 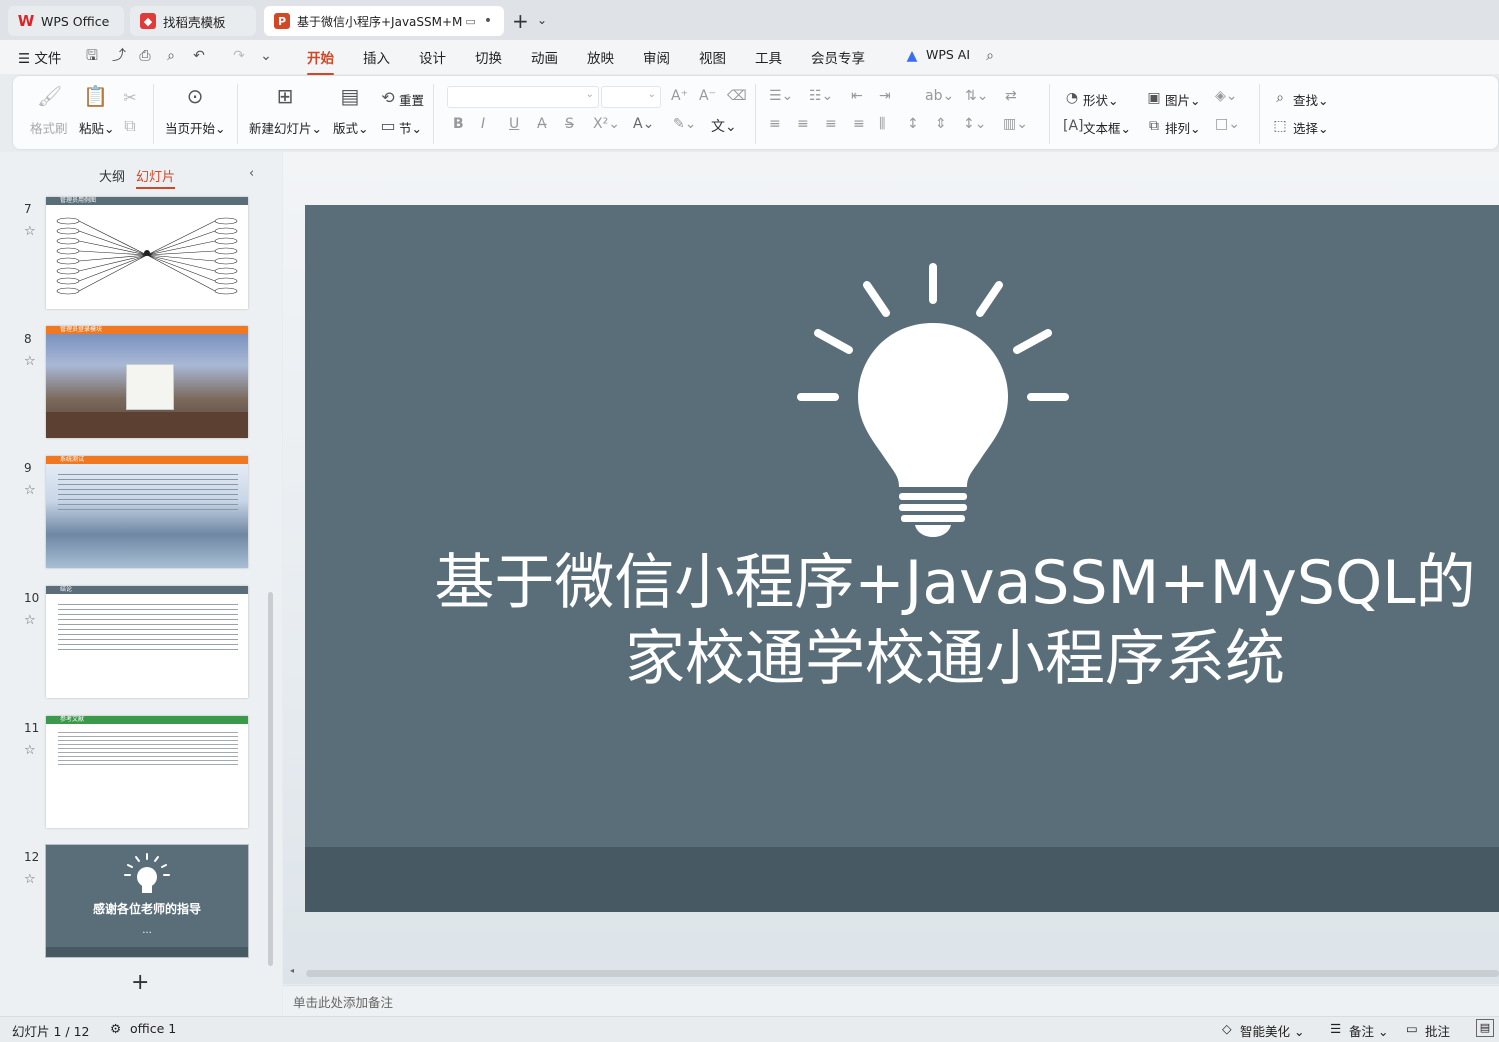 I want to click on menu-home: 开始, so click(x=320, y=61).